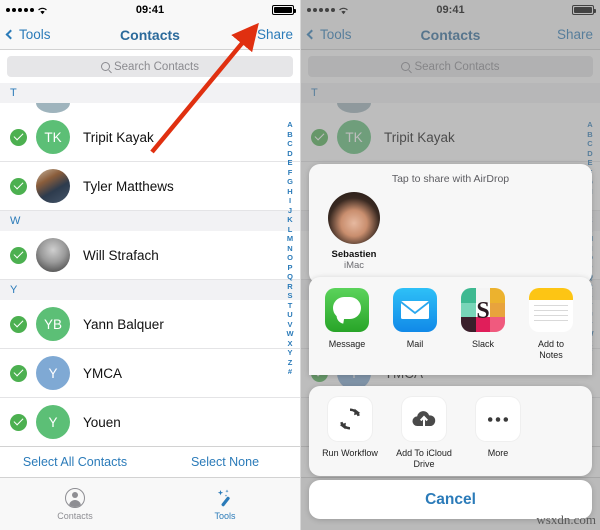  I want to click on table-row: Will Strafach, so click(150, 255).